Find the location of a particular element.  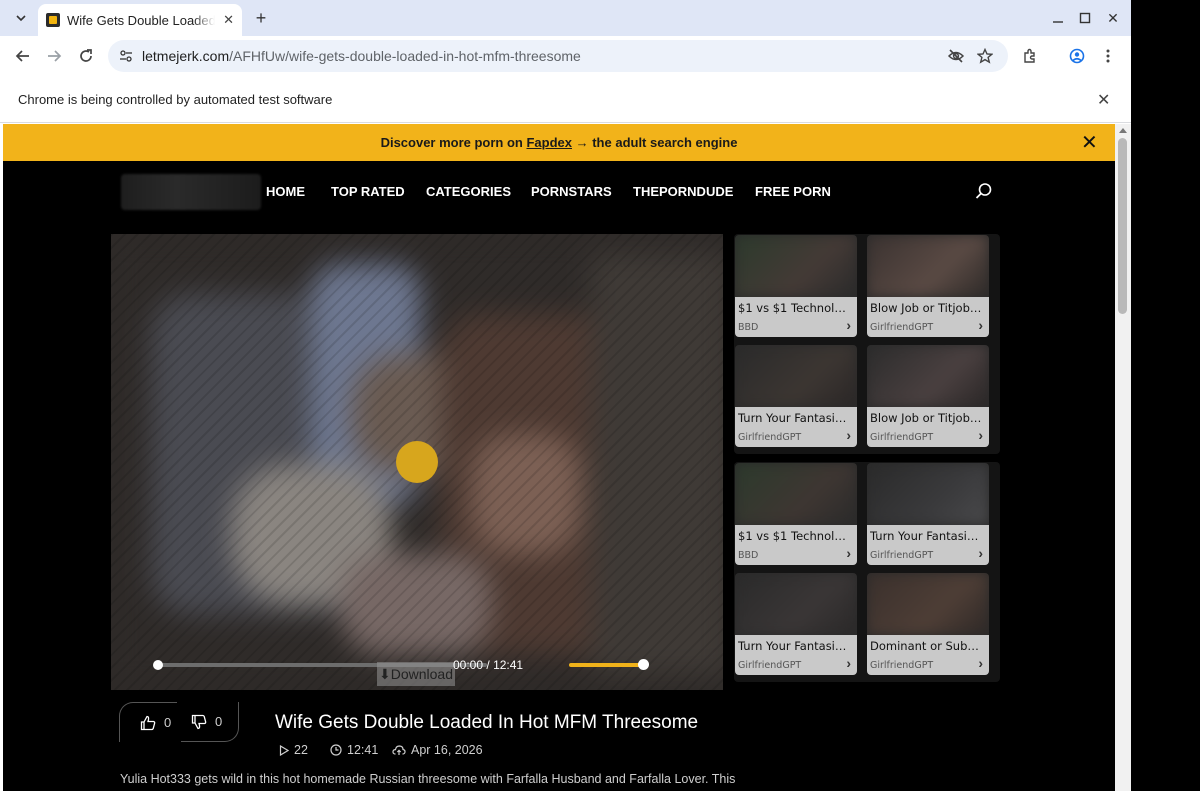

ad-title: Blow Job or Titjob, What's your pick? is located at coordinates (926, 418).